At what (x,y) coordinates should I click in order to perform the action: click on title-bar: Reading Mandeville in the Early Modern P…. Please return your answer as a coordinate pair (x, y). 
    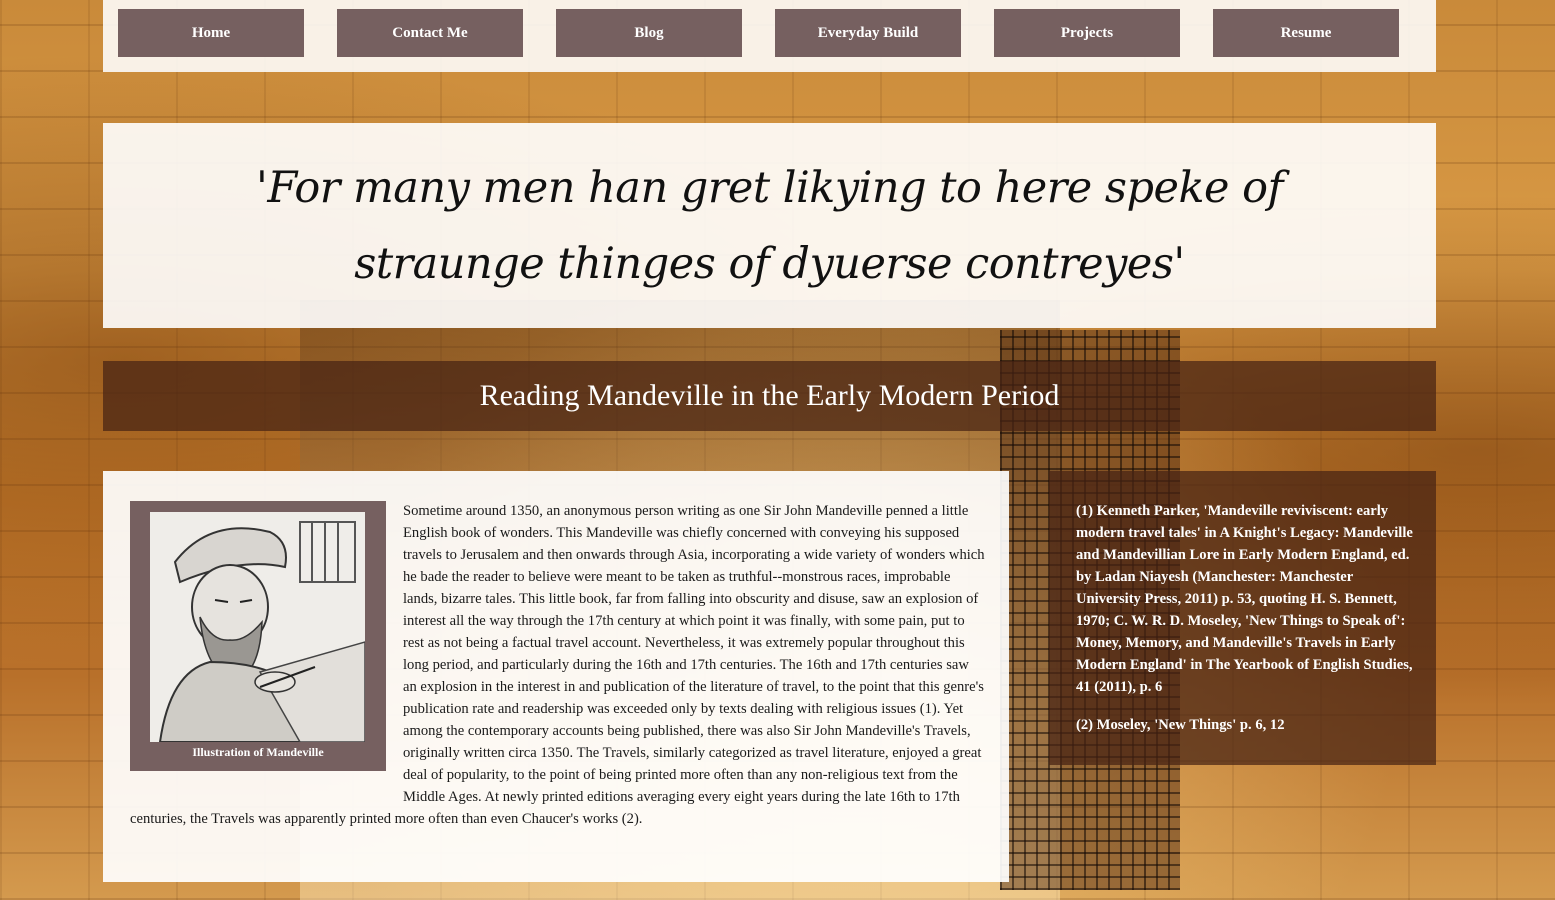
    Looking at the image, I should click on (769, 396).